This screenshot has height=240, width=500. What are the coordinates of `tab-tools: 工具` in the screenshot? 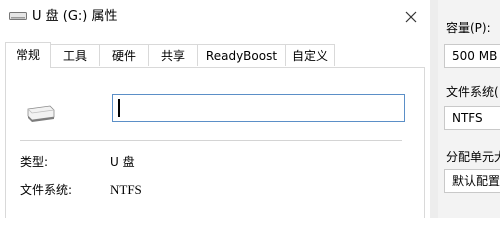 It's located at (75, 55).